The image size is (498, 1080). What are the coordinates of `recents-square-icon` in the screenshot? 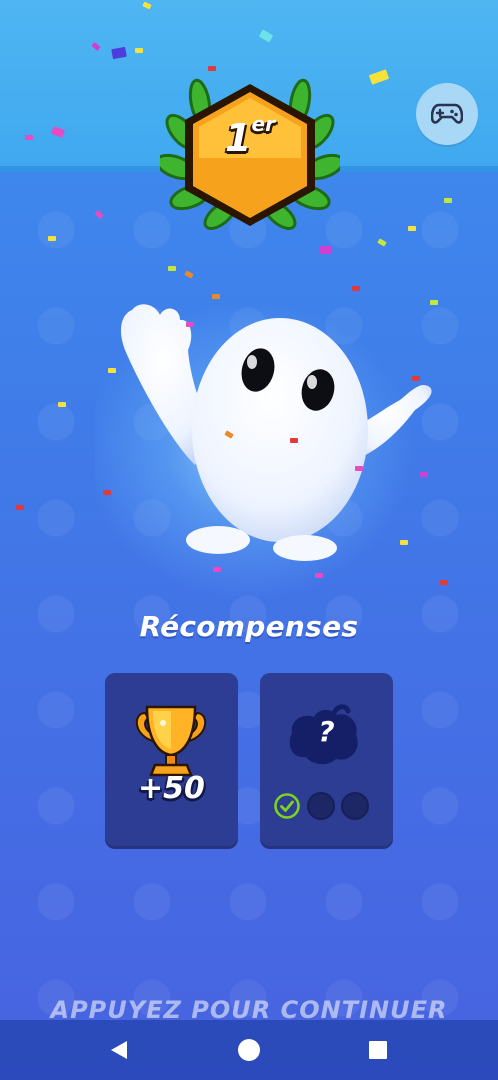 It's located at (378, 1050).